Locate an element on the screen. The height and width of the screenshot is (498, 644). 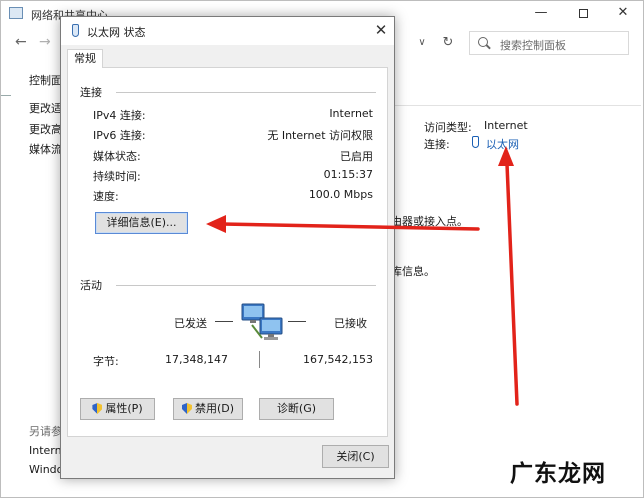
dialog-titlebar: 以太网 状态 ✕ is located at coordinates (227, 31).